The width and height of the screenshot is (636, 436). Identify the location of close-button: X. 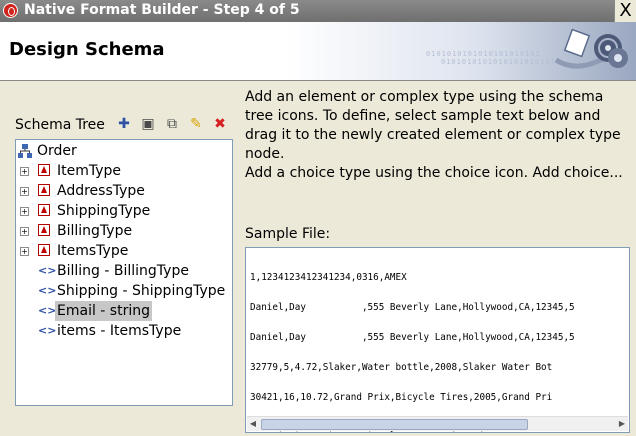
(625, 11).